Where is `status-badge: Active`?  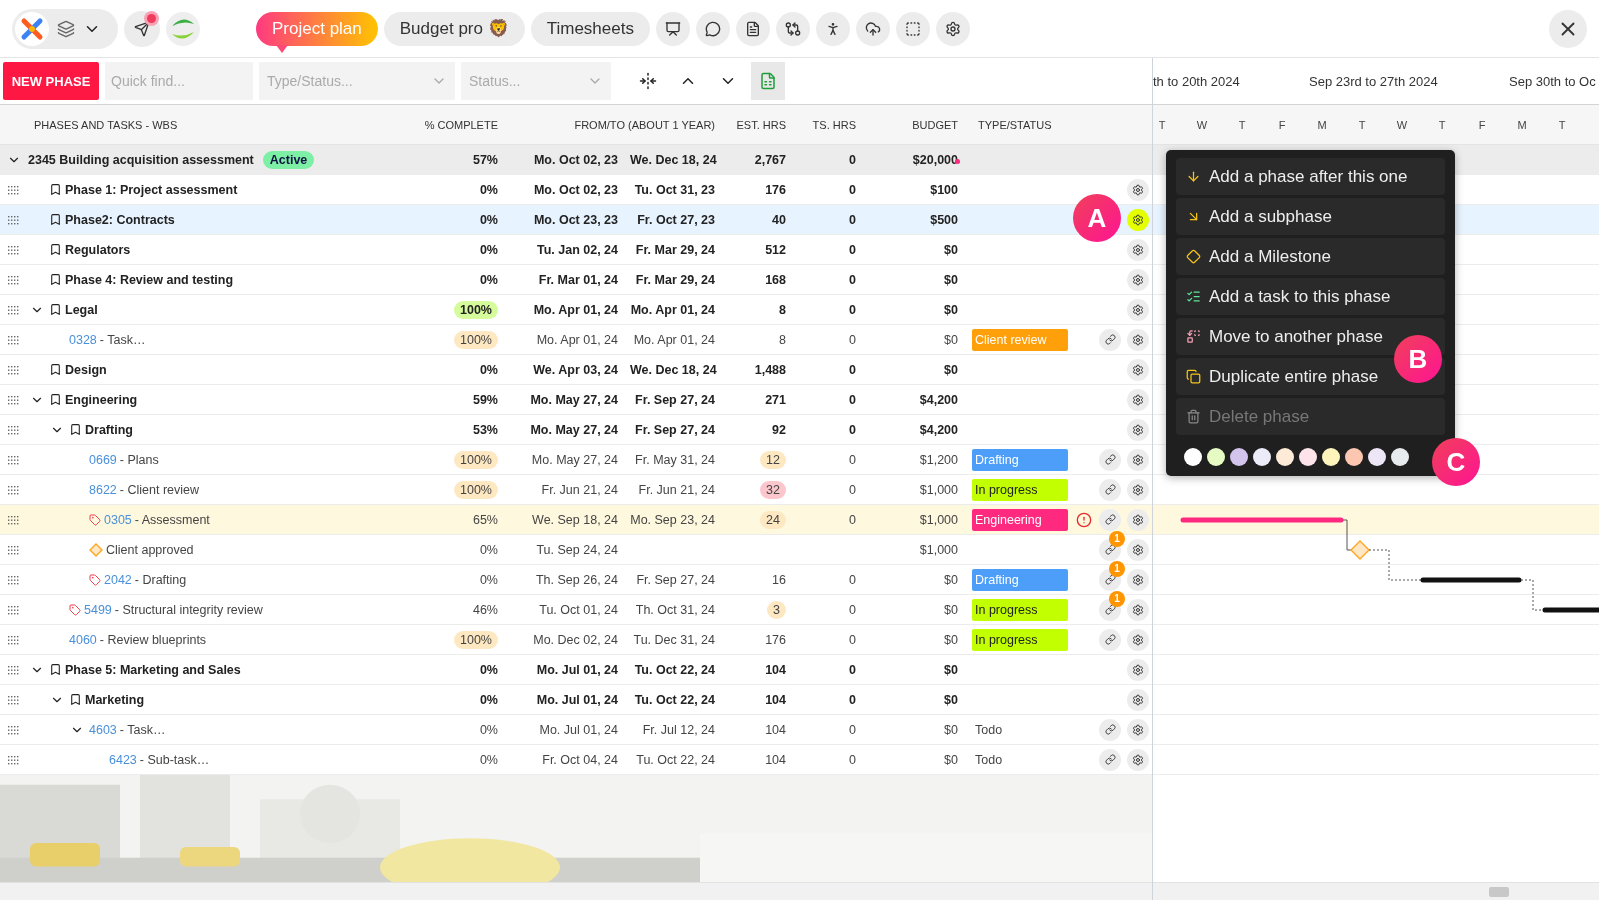
status-badge: Active is located at coordinates (288, 159).